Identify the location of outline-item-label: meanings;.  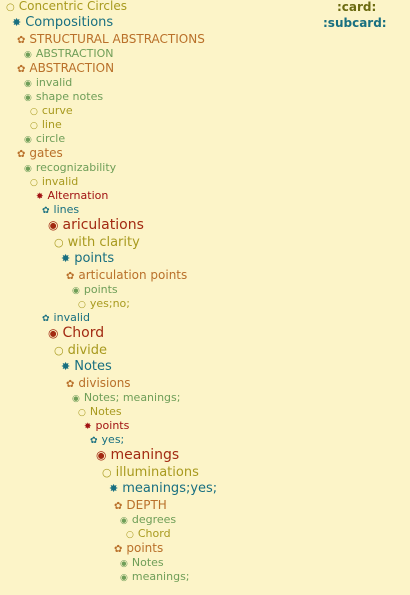
(160, 576).